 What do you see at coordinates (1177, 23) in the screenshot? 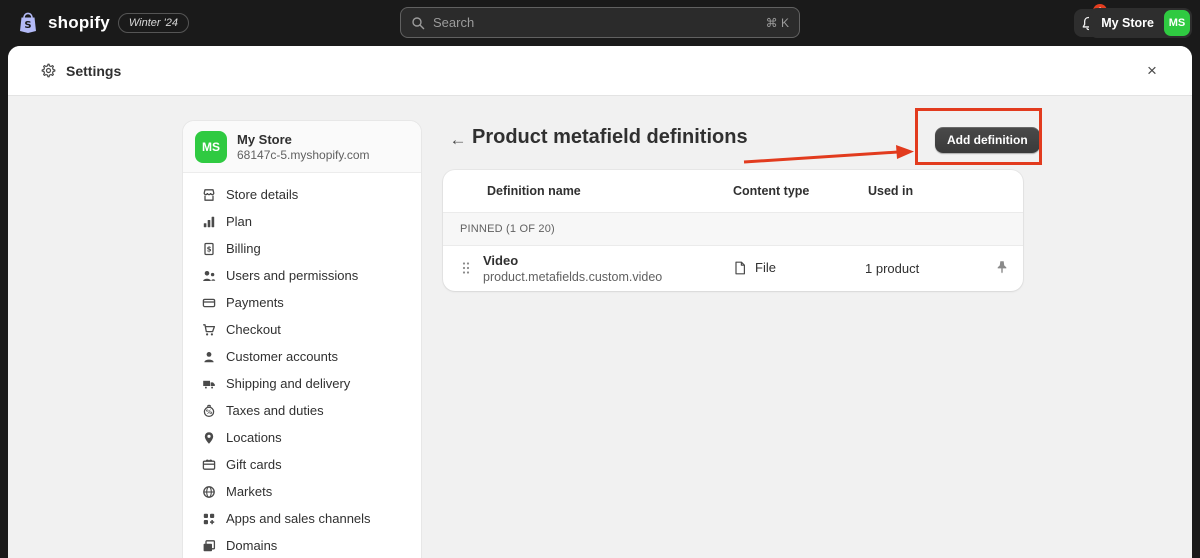
I see `avatar: MS` at bounding box center [1177, 23].